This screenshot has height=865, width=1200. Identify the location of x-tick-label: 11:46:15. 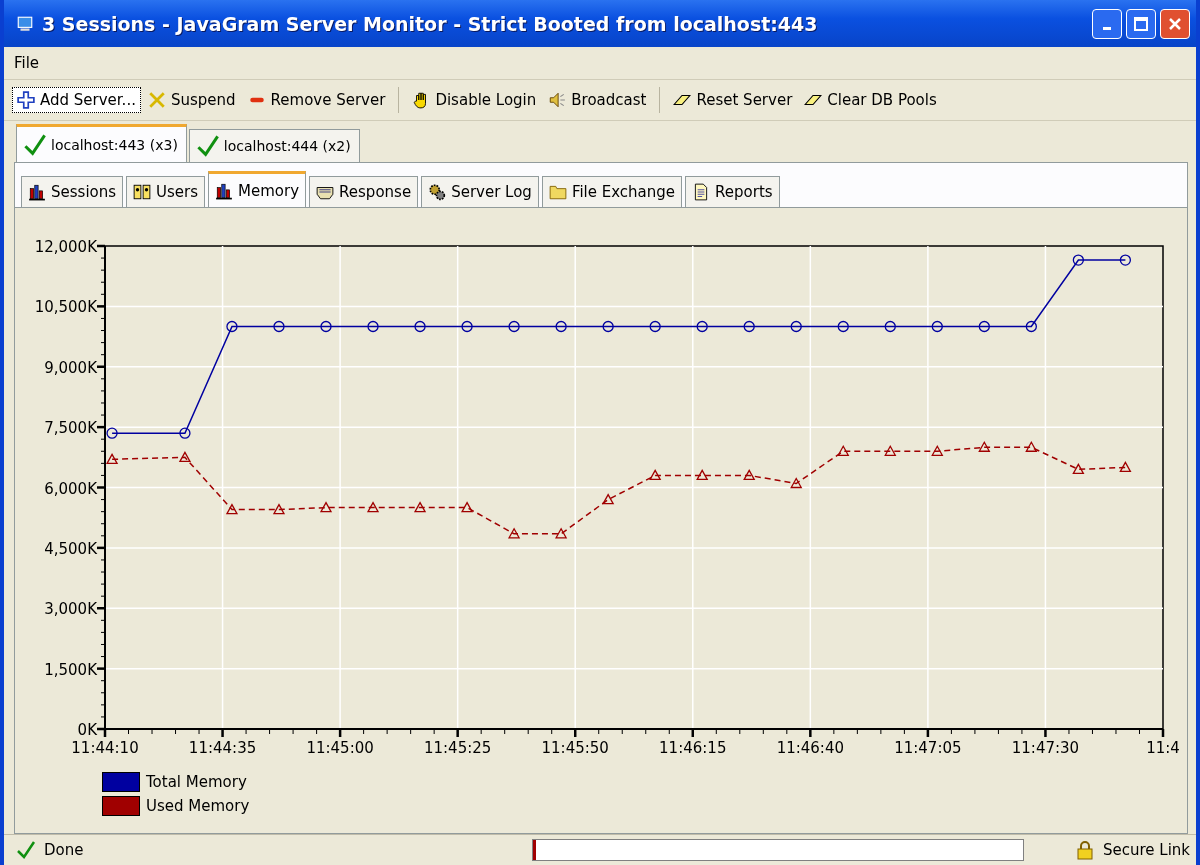
(693, 748).